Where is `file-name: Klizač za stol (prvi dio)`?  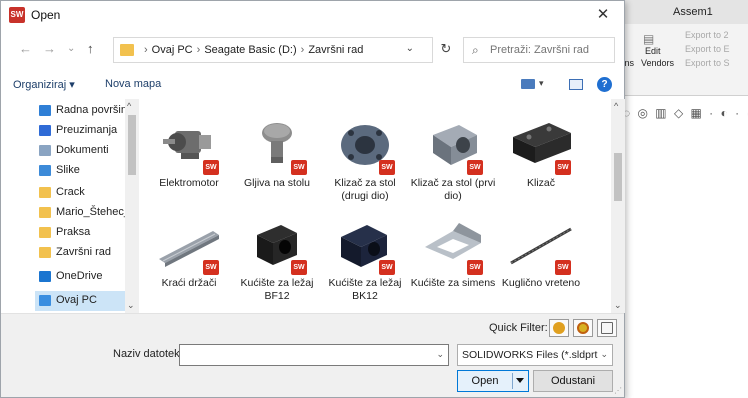
file-name: Klizač za stol (prvi dio) is located at coordinates (453, 189).